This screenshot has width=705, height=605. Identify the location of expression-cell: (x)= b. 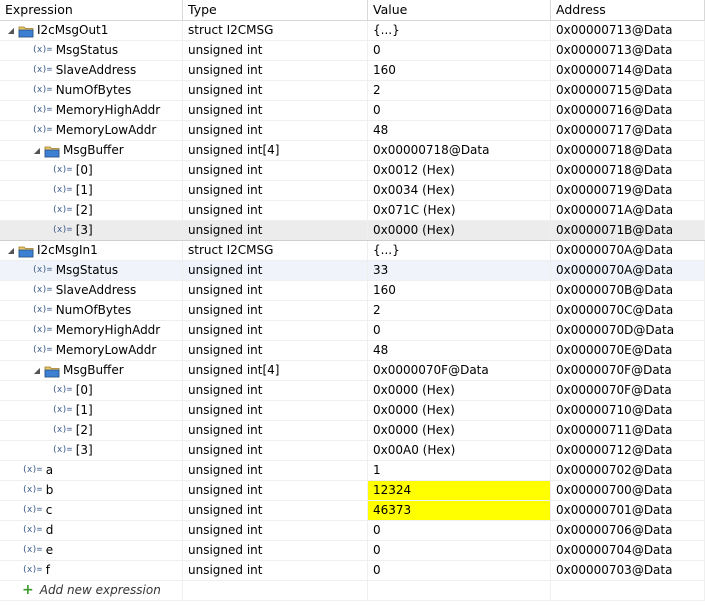
(91, 490).